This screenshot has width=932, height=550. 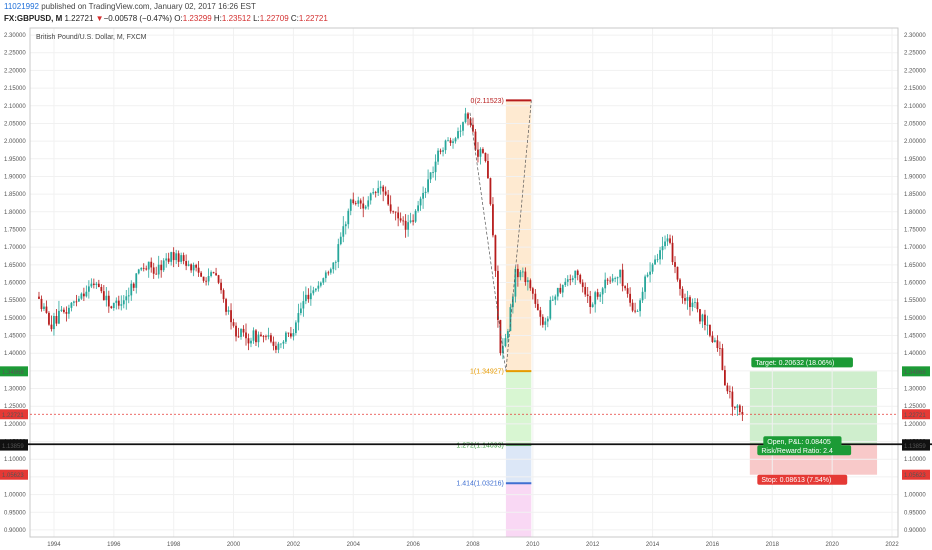 I want to click on target-label: Target: 0.20632 (18.06%), so click(x=794, y=363).